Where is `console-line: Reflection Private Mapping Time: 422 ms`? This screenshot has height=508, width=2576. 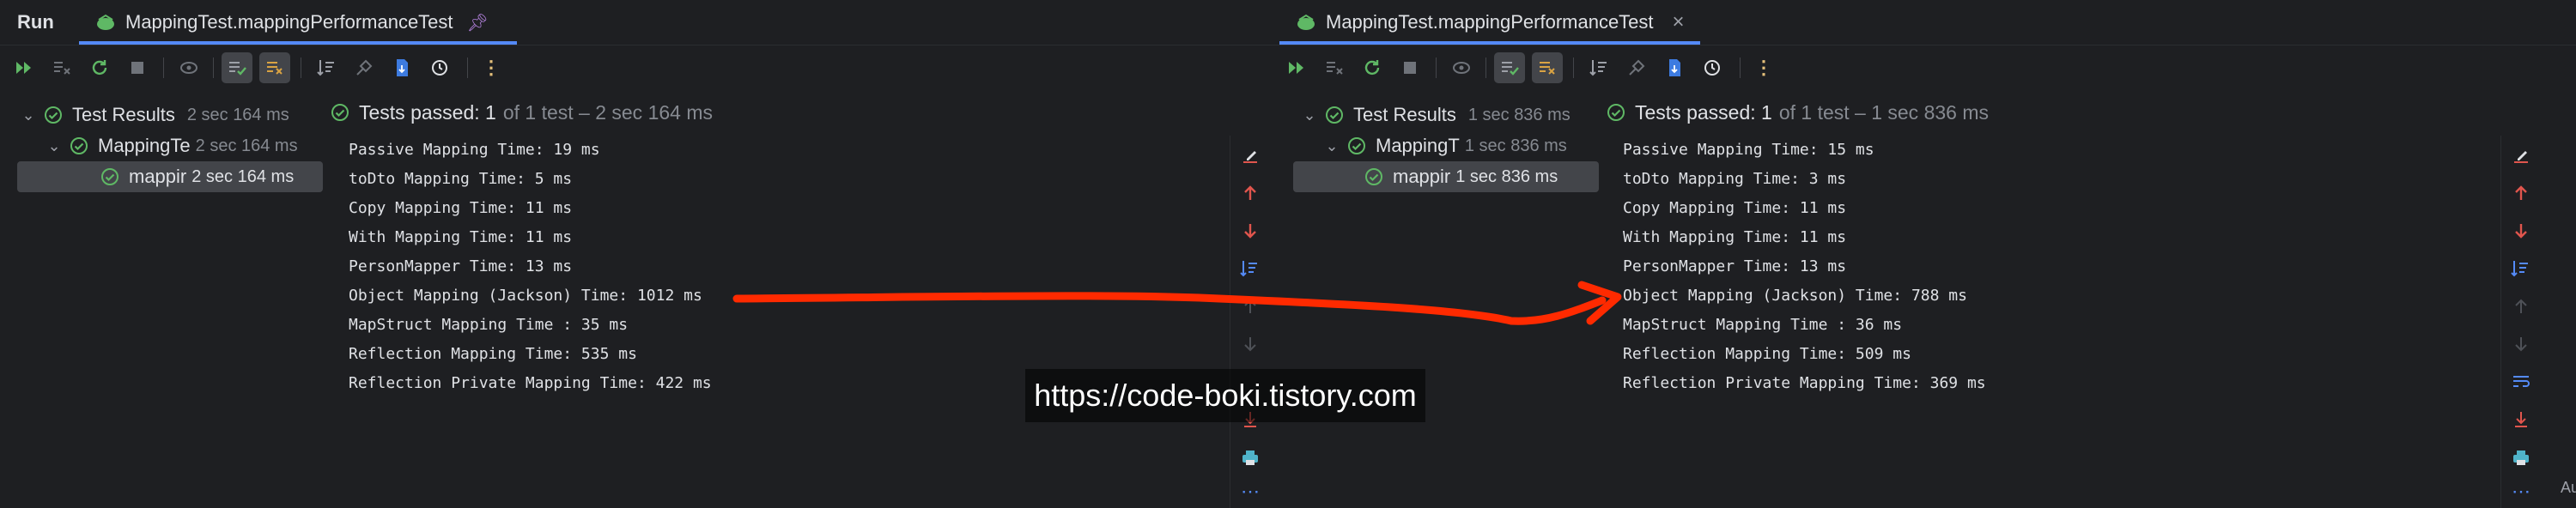 console-line: Reflection Private Mapping Time: 422 ms is located at coordinates (530, 383).